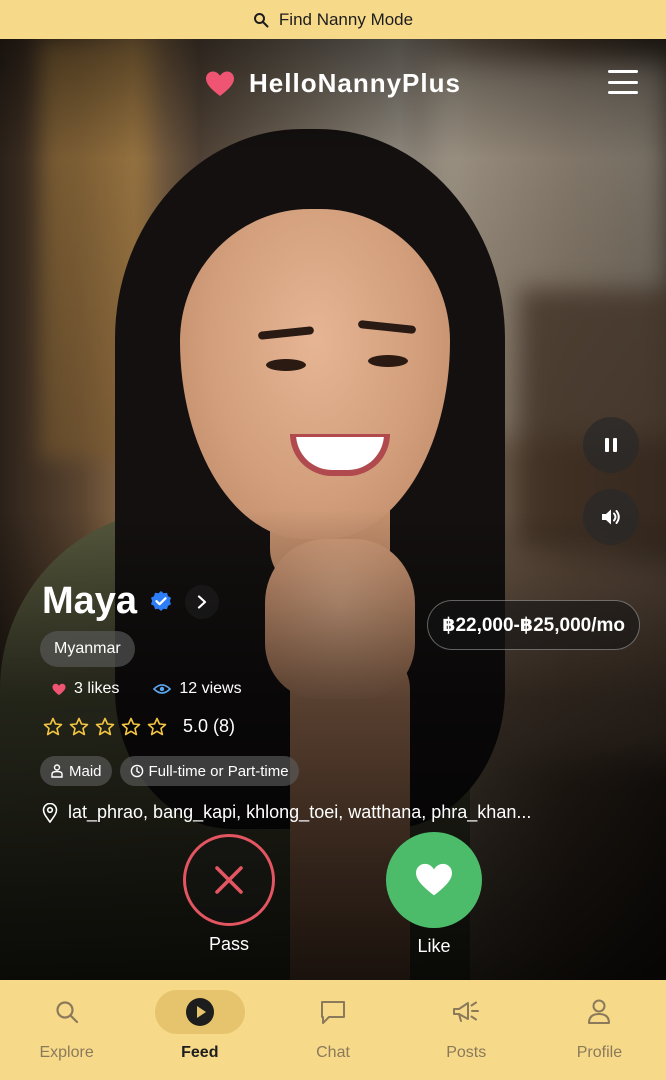  What do you see at coordinates (97, 688) in the screenshot?
I see `likes-count: 3 likes` at bounding box center [97, 688].